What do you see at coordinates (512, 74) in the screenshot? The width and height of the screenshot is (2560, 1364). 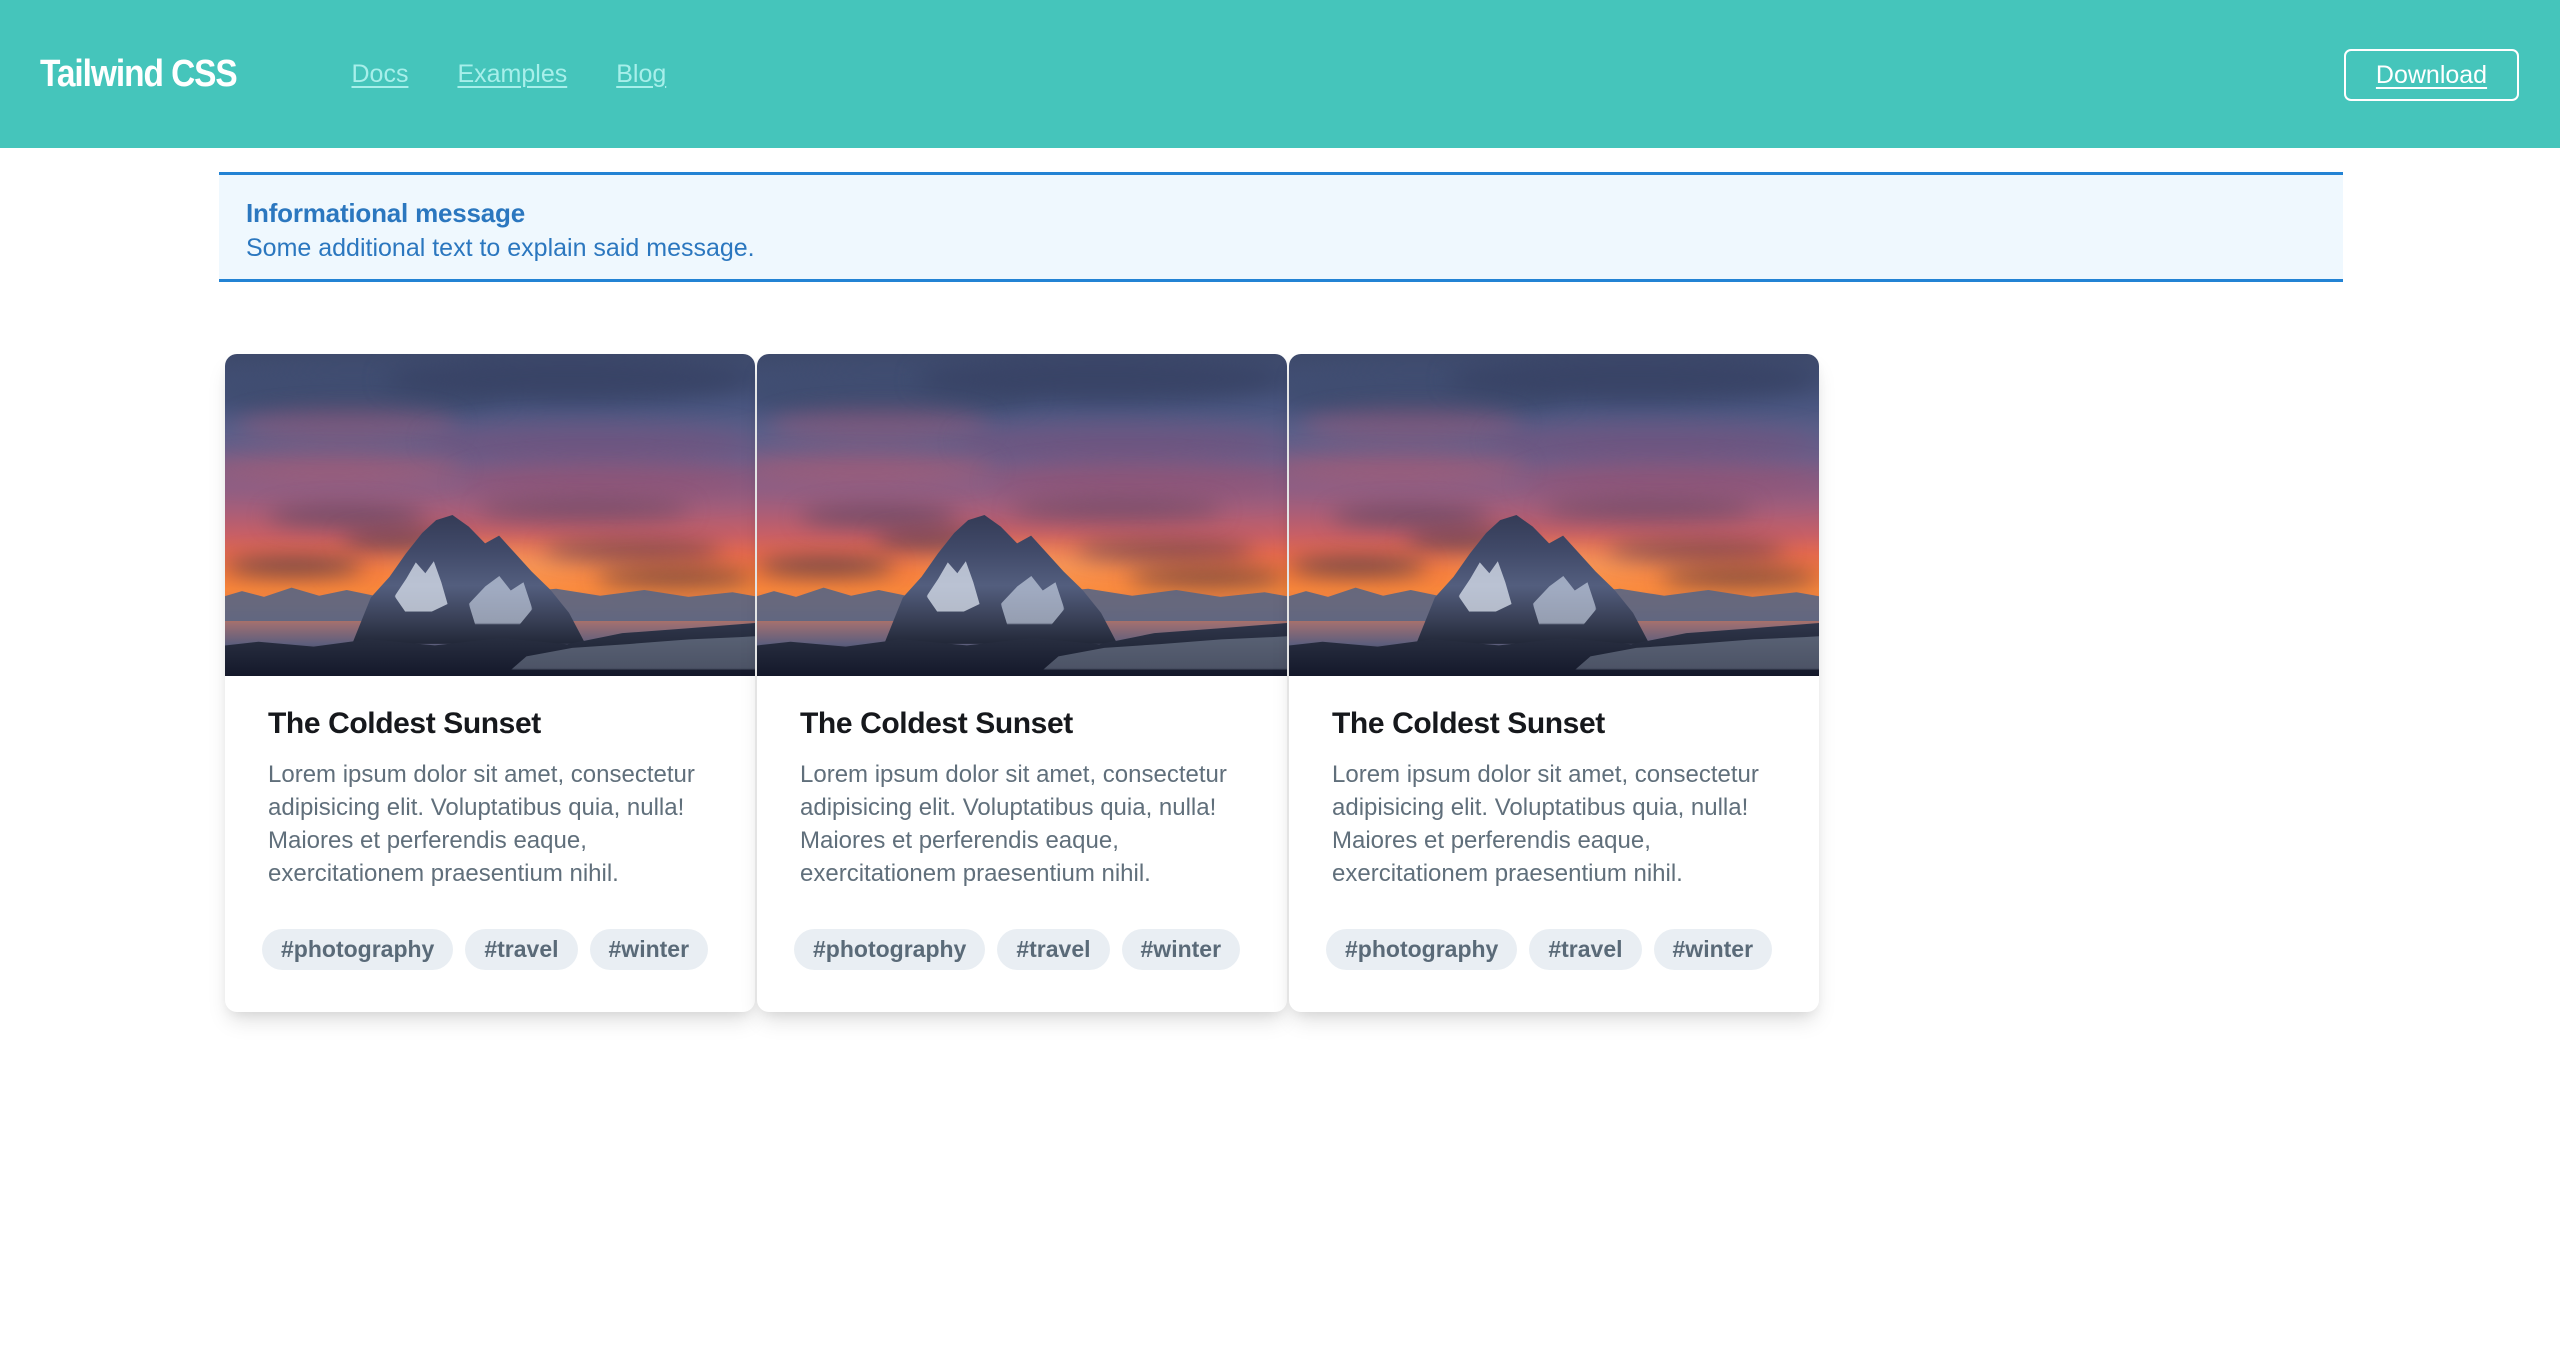 I see `nav-link-examples: Examples` at bounding box center [512, 74].